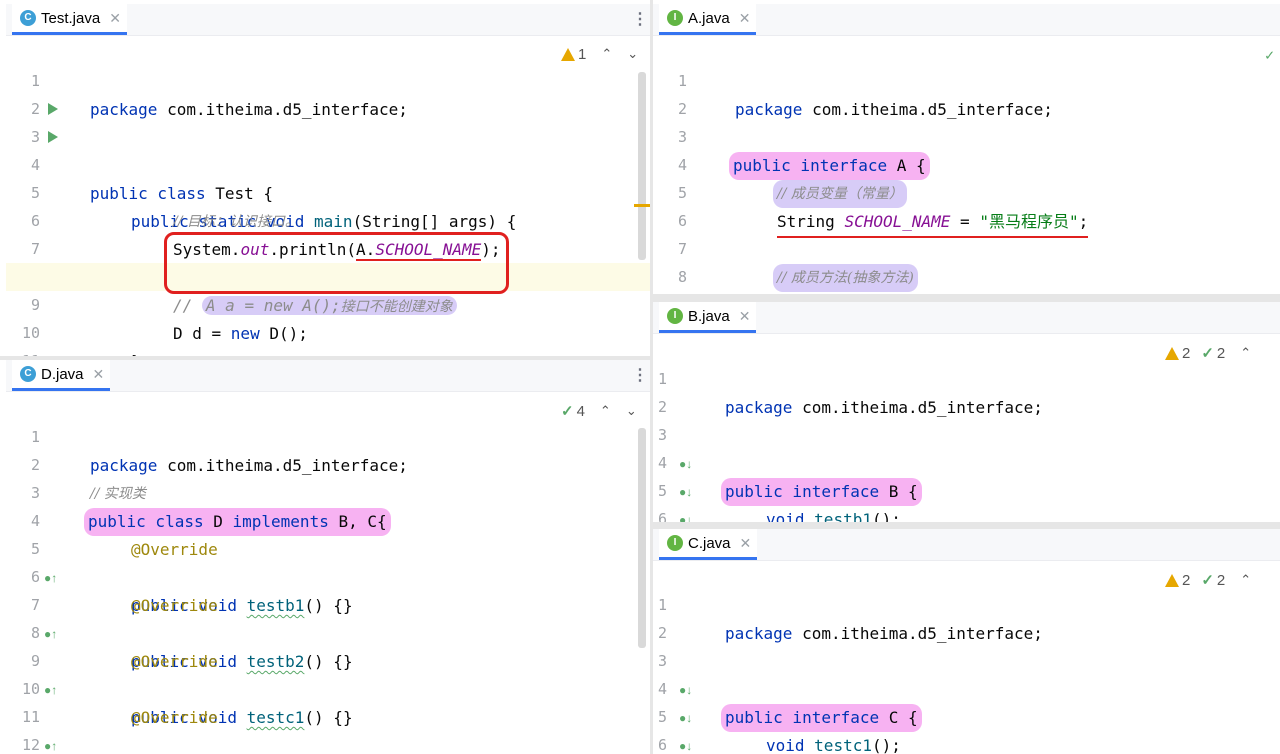  I want to click on code-line: 11 ●↑ public void testc2() {}, so click(328, 713).